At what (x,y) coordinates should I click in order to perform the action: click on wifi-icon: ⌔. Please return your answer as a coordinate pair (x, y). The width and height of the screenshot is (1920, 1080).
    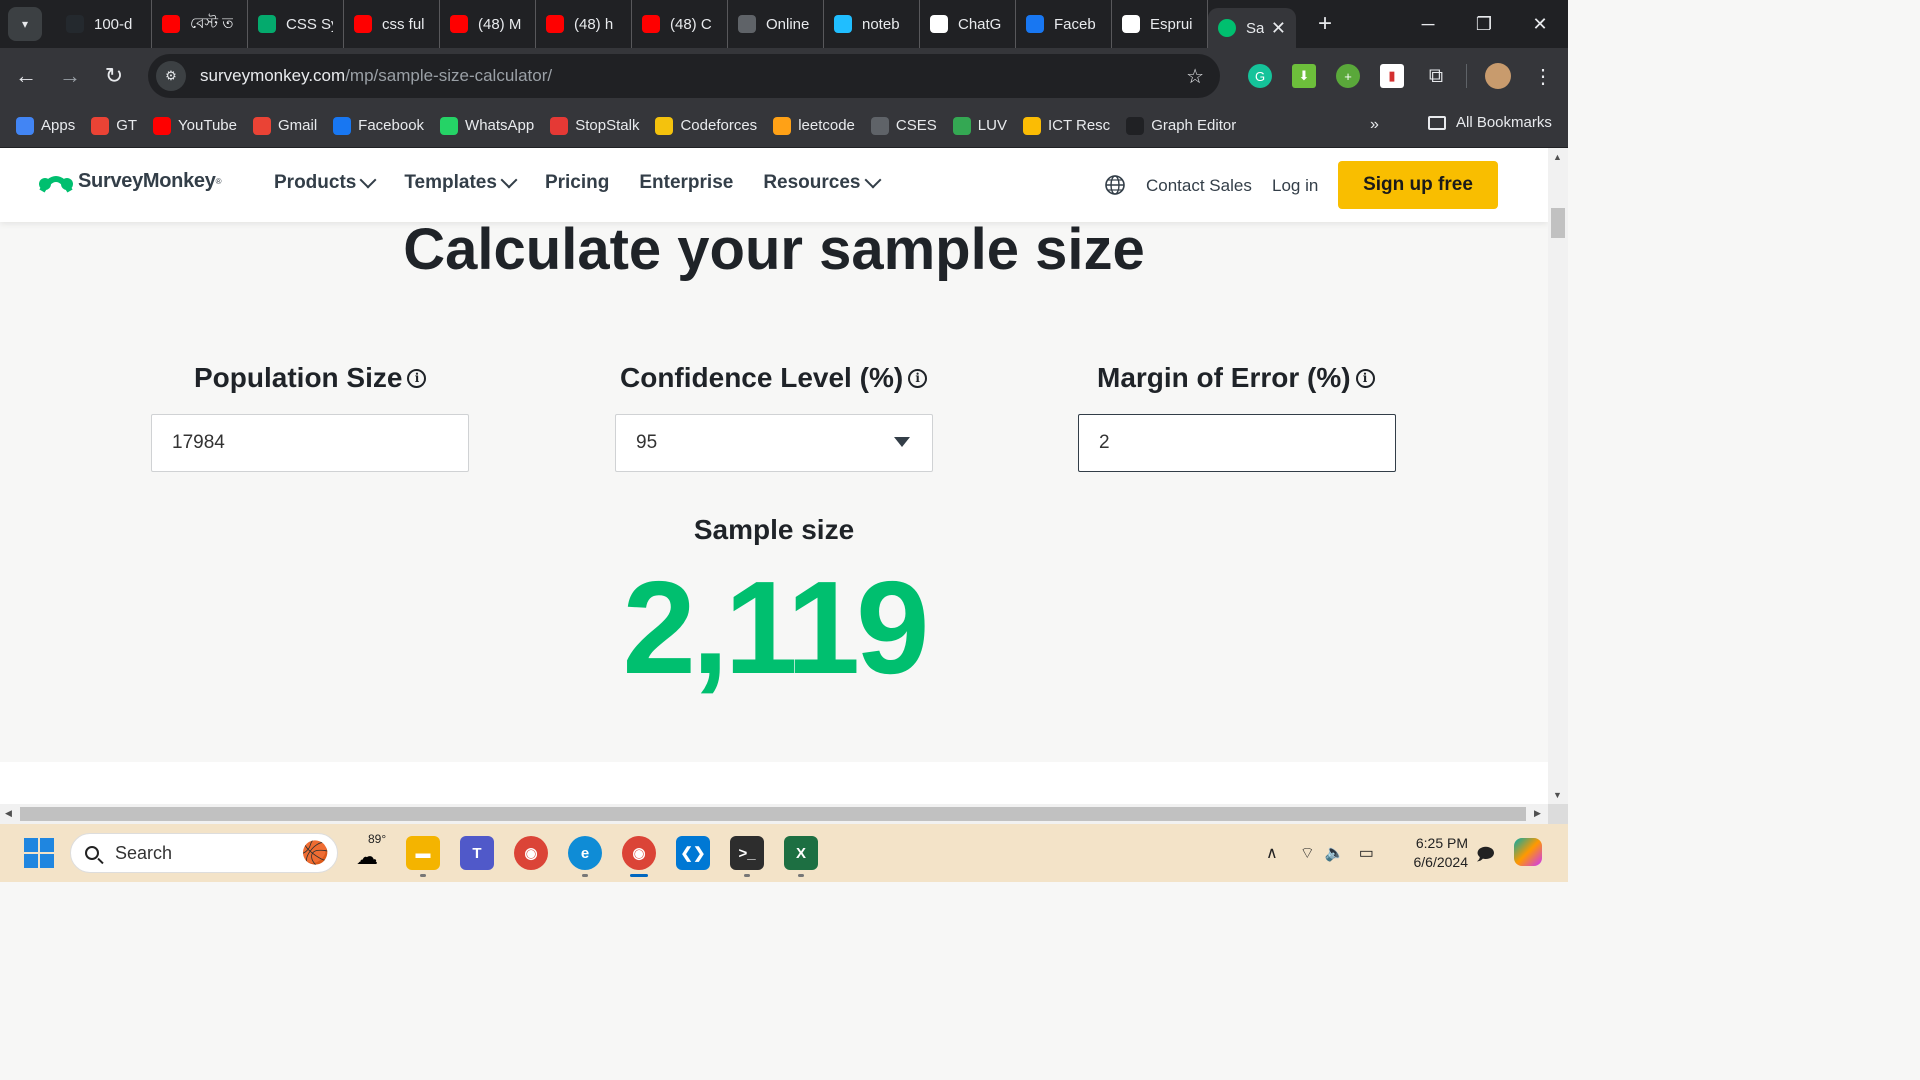
    Looking at the image, I should click on (1307, 853).